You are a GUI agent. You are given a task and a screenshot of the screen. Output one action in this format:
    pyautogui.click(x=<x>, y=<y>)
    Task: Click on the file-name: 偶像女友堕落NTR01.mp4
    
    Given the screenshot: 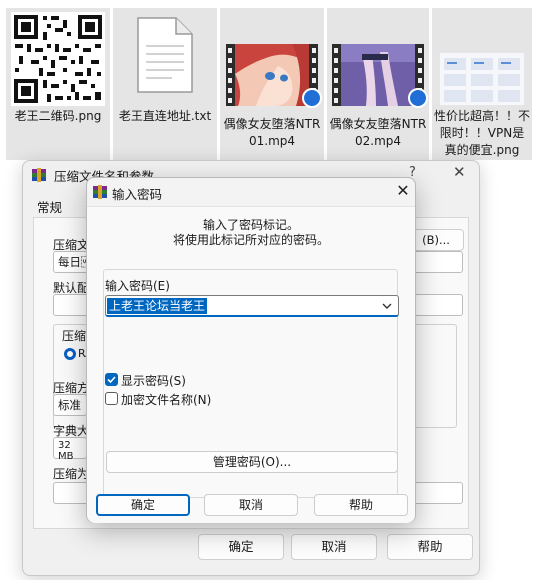 What is the action you would take?
    pyautogui.click(x=272, y=132)
    